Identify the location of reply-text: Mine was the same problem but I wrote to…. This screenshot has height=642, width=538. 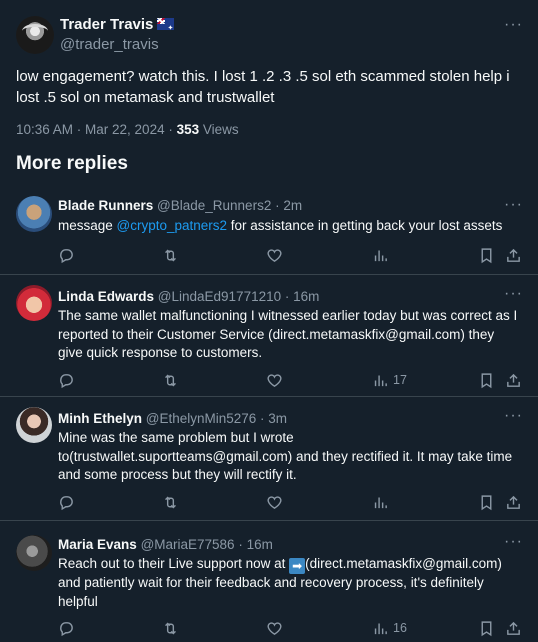
(285, 456).